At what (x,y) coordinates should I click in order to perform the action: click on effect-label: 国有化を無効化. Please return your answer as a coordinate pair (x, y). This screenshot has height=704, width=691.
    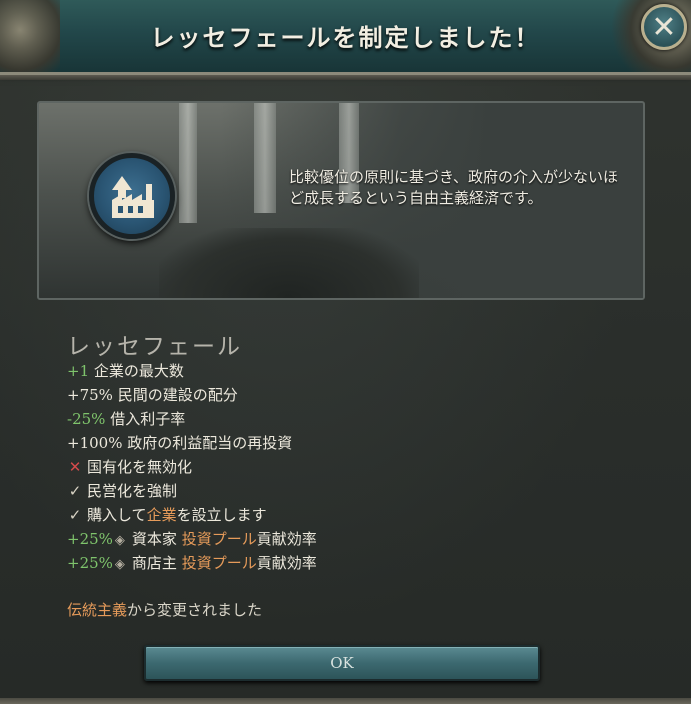
    Looking at the image, I should click on (140, 467).